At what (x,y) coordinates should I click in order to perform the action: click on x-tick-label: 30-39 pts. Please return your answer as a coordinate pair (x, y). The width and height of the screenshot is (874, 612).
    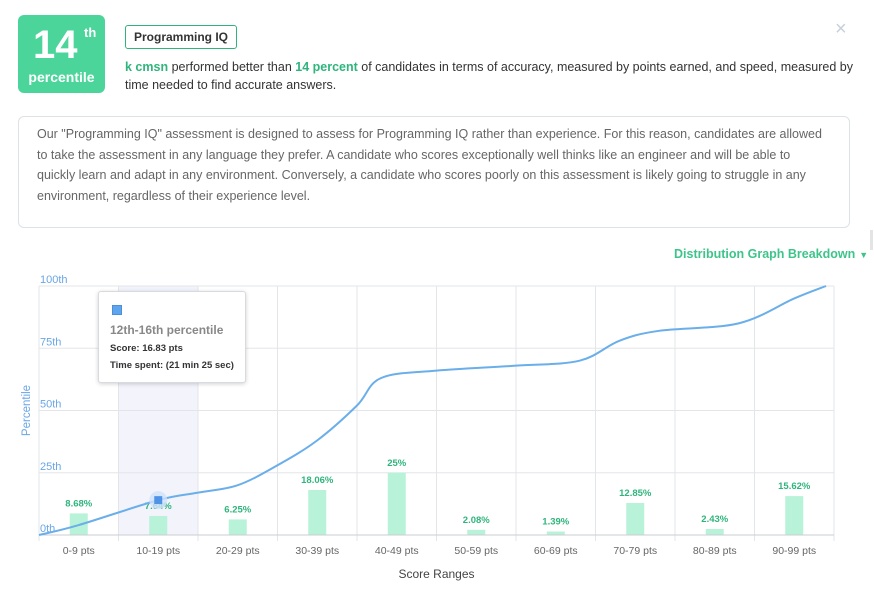
    Looking at the image, I should click on (317, 551).